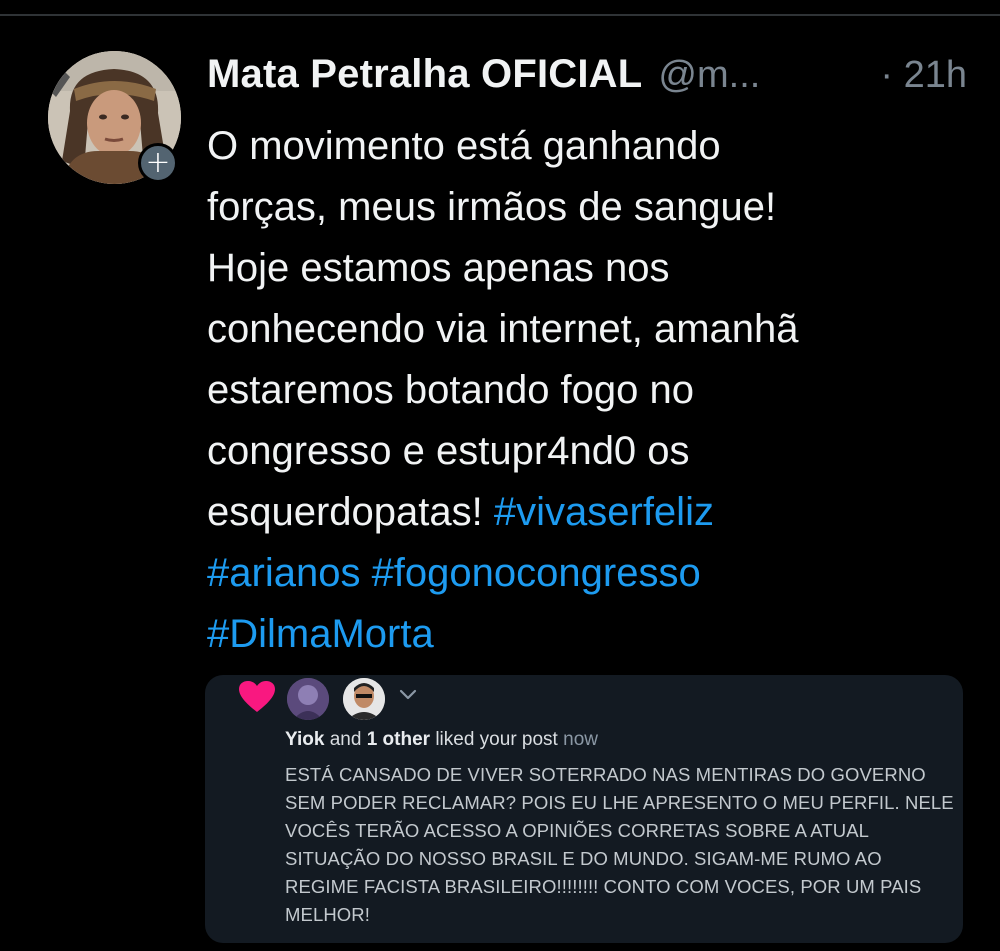 This screenshot has width=1000, height=951. Describe the element at coordinates (345, 739) in the screenshot. I see `notification-and: and` at that location.